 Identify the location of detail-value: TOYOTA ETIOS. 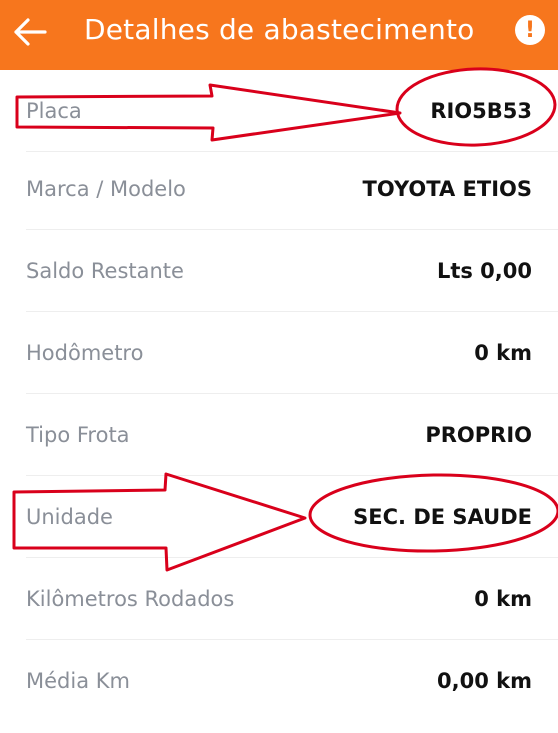
(447, 189).